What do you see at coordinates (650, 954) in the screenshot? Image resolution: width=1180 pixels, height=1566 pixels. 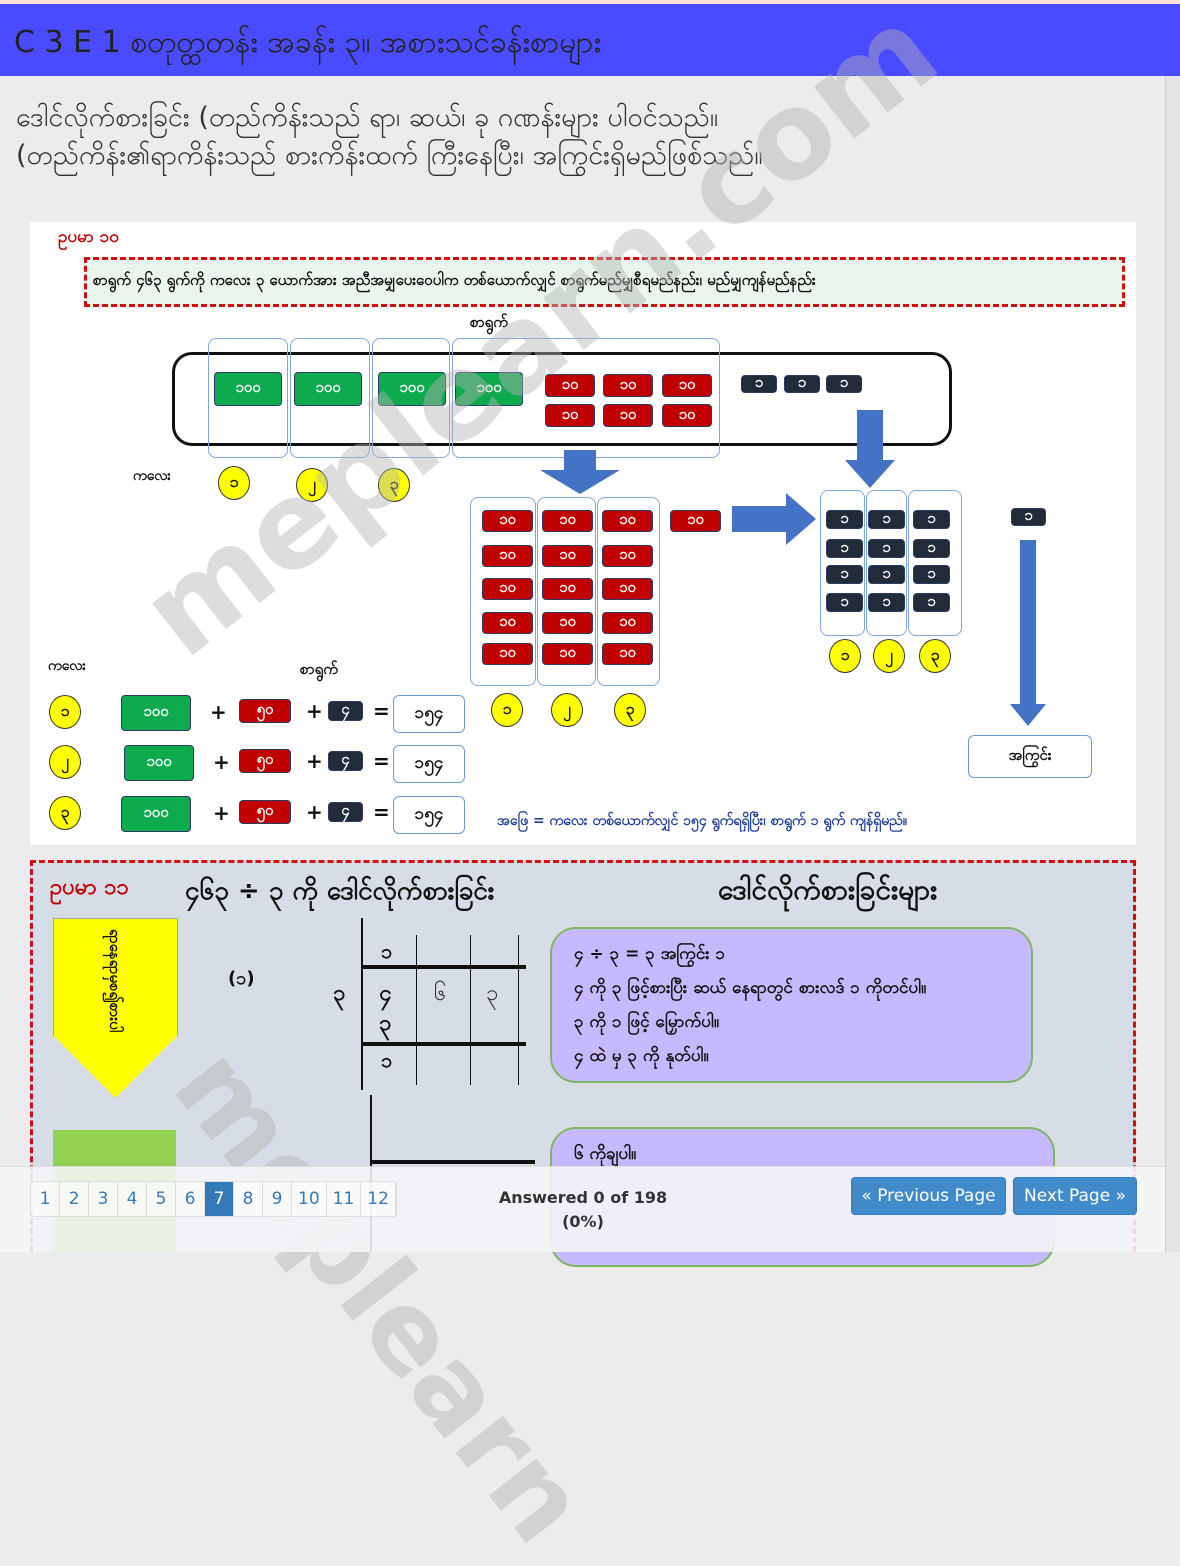 I see `step-line: ၄ ÷ ၃ = ၃ အကြွင်း ၁` at bounding box center [650, 954].